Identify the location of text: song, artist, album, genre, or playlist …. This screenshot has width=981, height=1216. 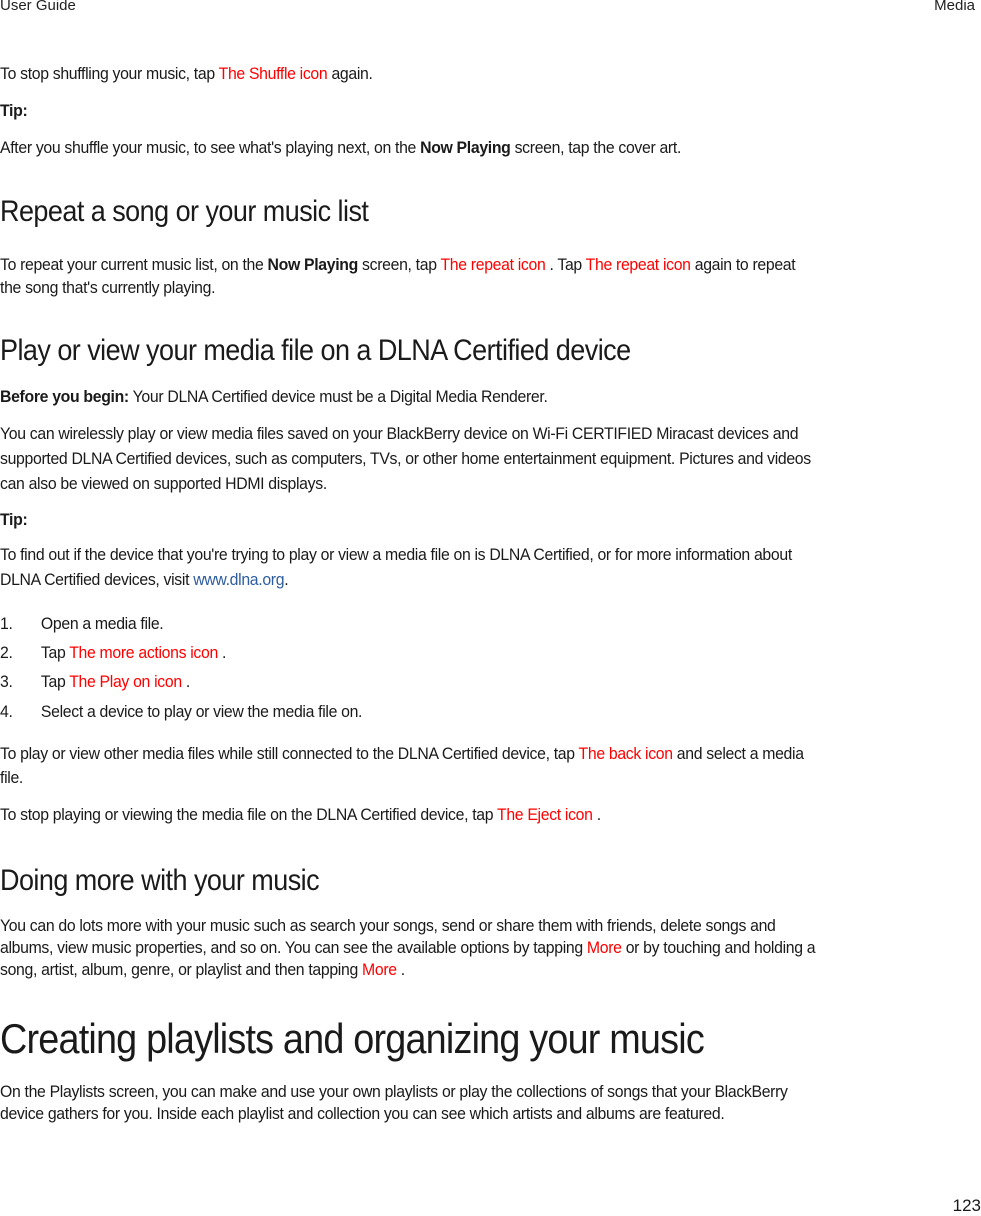
(181, 969).